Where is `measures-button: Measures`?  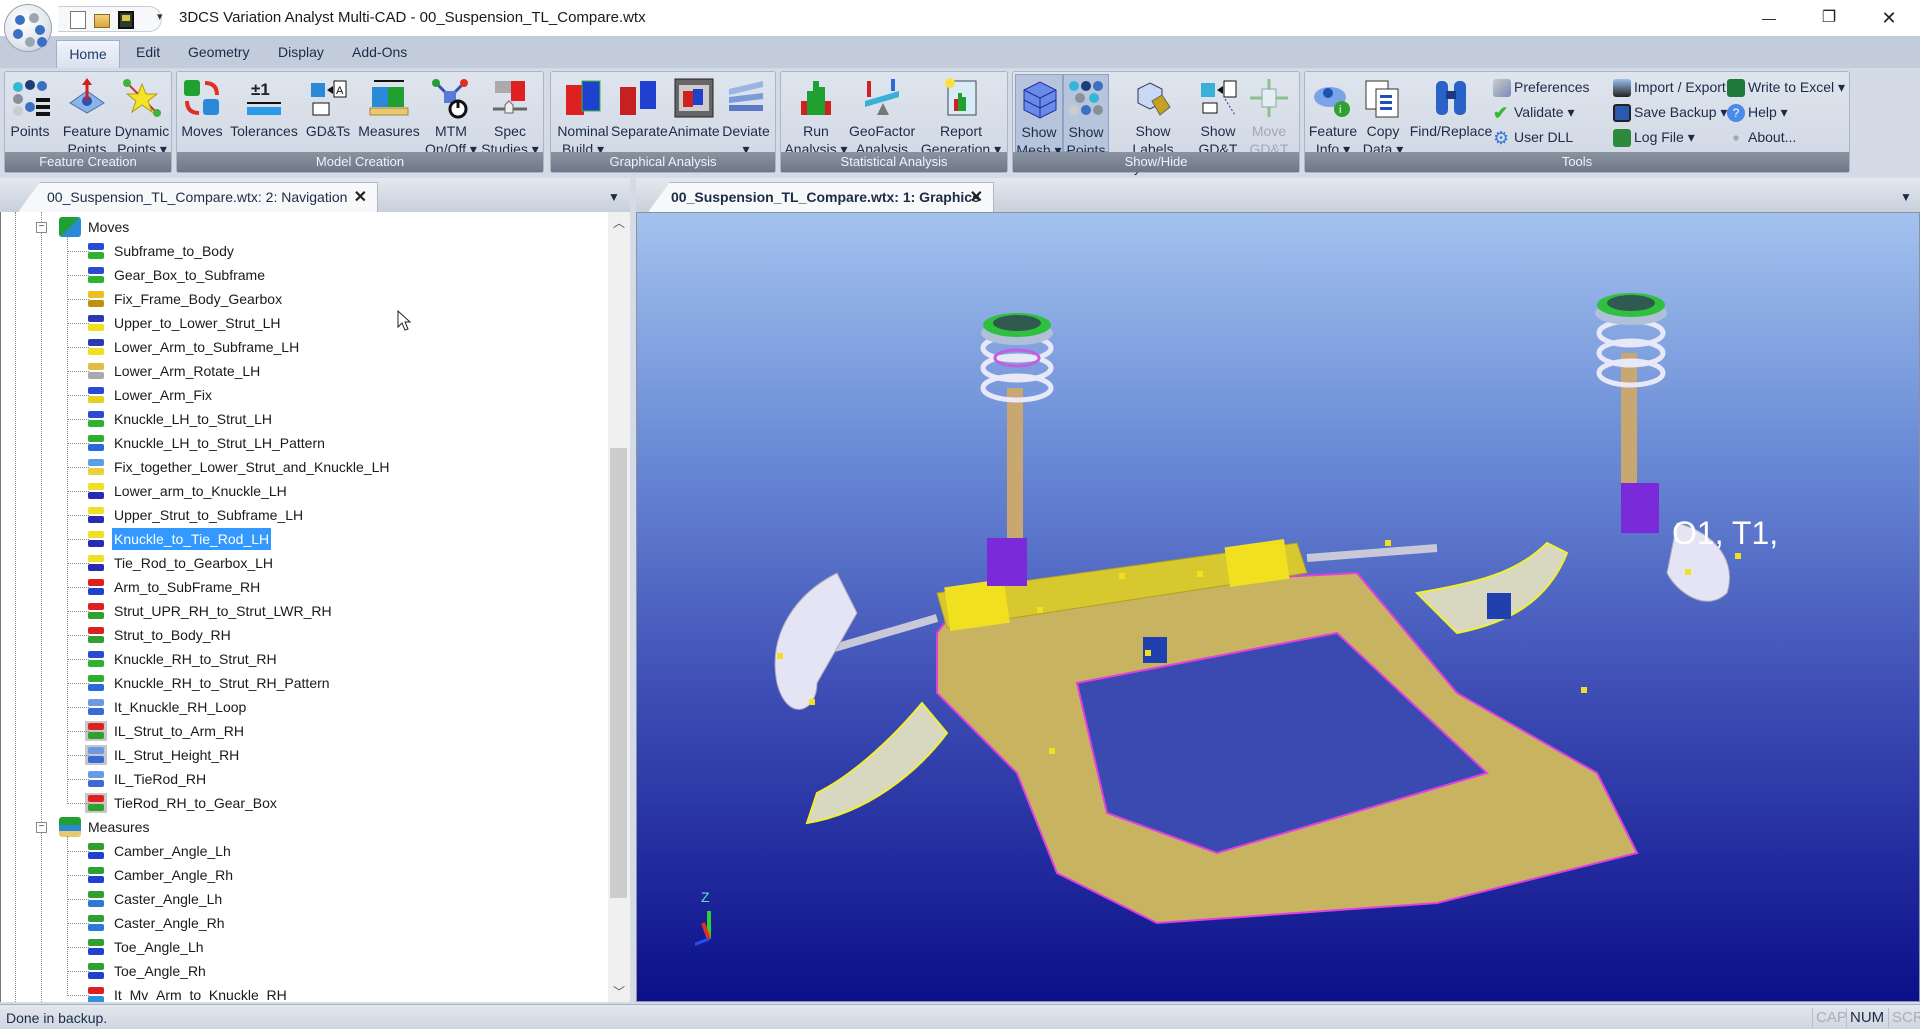
measures-button: Measures is located at coordinates (389, 113).